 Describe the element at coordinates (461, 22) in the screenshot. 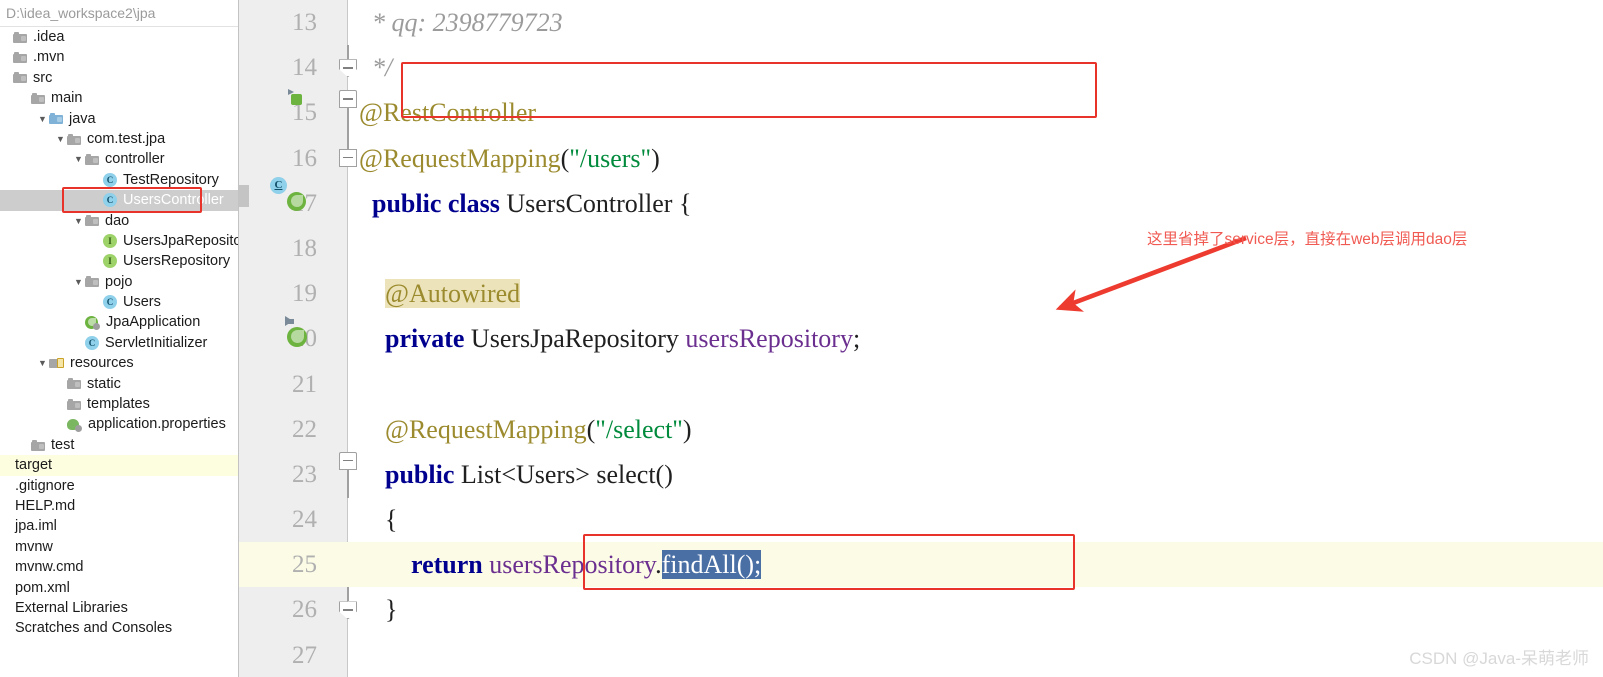

I see `code-text: * qq: 2398779723` at that location.